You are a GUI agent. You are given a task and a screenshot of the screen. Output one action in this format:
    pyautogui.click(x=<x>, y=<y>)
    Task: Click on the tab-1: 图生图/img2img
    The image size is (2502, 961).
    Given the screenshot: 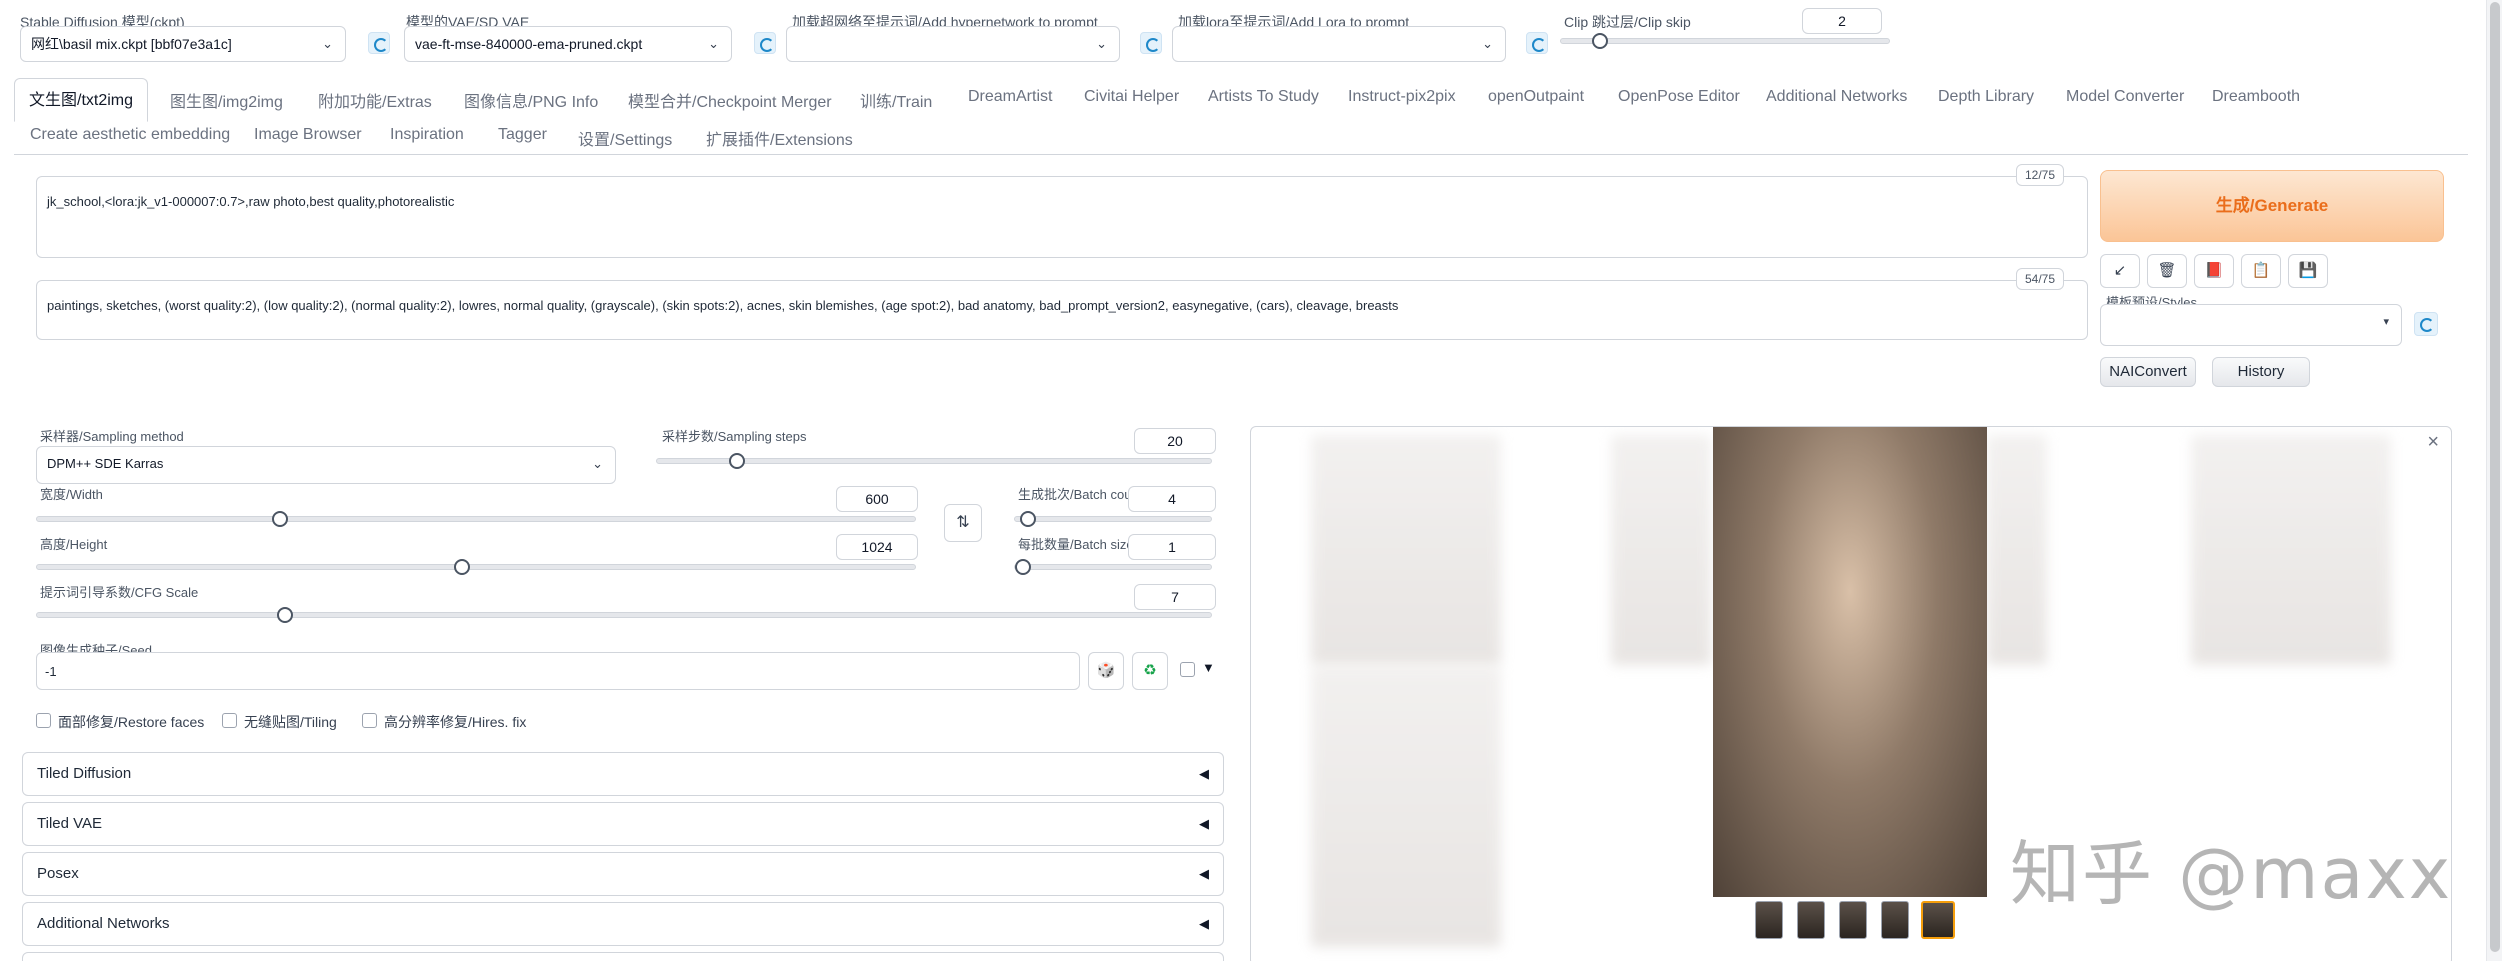 What is the action you would take?
    pyautogui.click(x=226, y=100)
    